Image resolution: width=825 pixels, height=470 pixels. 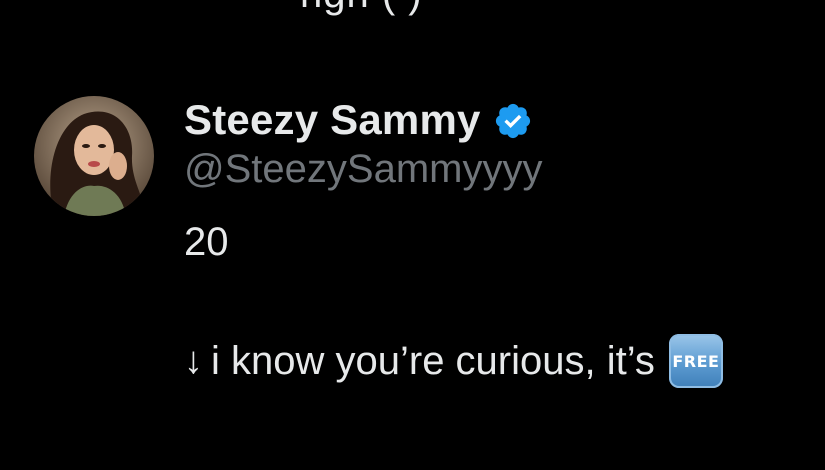 I want to click on down-arrow-icon: ↓, so click(x=193, y=360).